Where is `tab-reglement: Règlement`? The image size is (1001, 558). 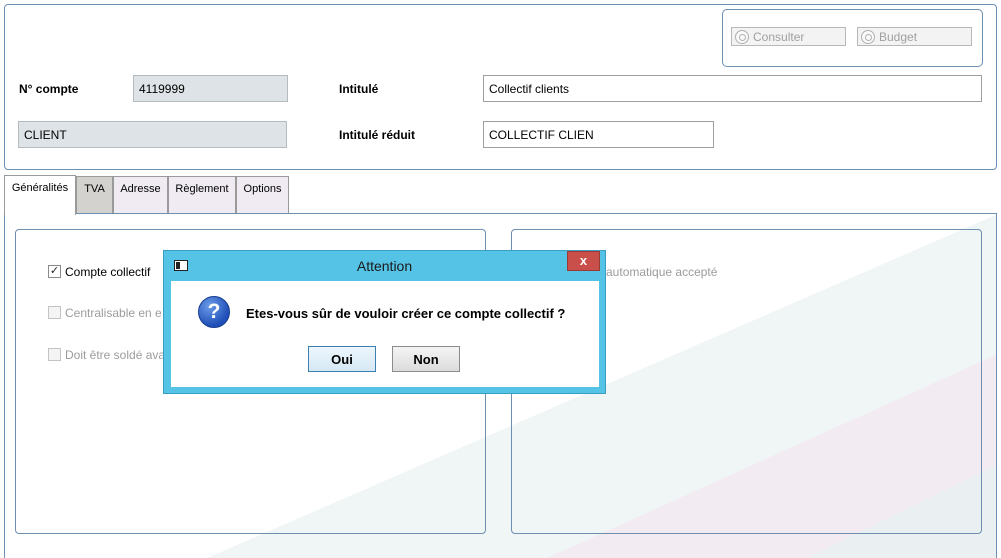 tab-reglement: Règlement is located at coordinates (202, 194).